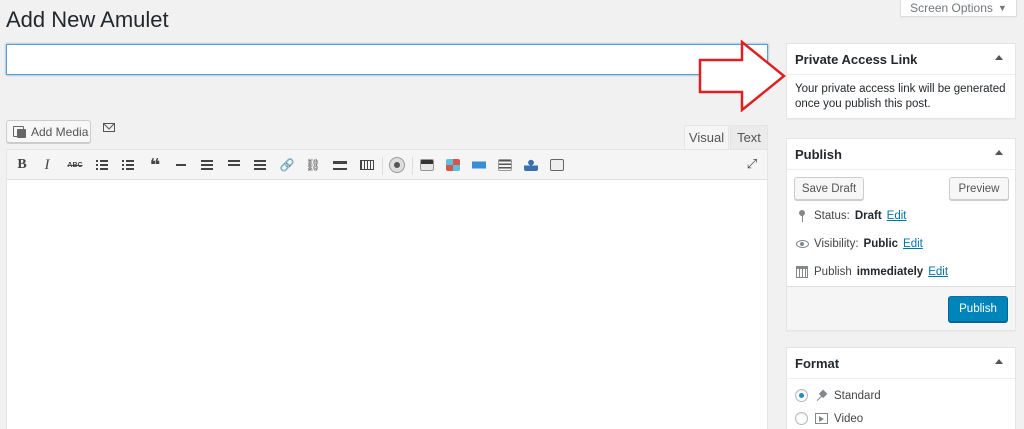 This screenshot has height=429, width=1024. What do you see at coordinates (818, 154) in the screenshot?
I see `box-title: Publish` at bounding box center [818, 154].